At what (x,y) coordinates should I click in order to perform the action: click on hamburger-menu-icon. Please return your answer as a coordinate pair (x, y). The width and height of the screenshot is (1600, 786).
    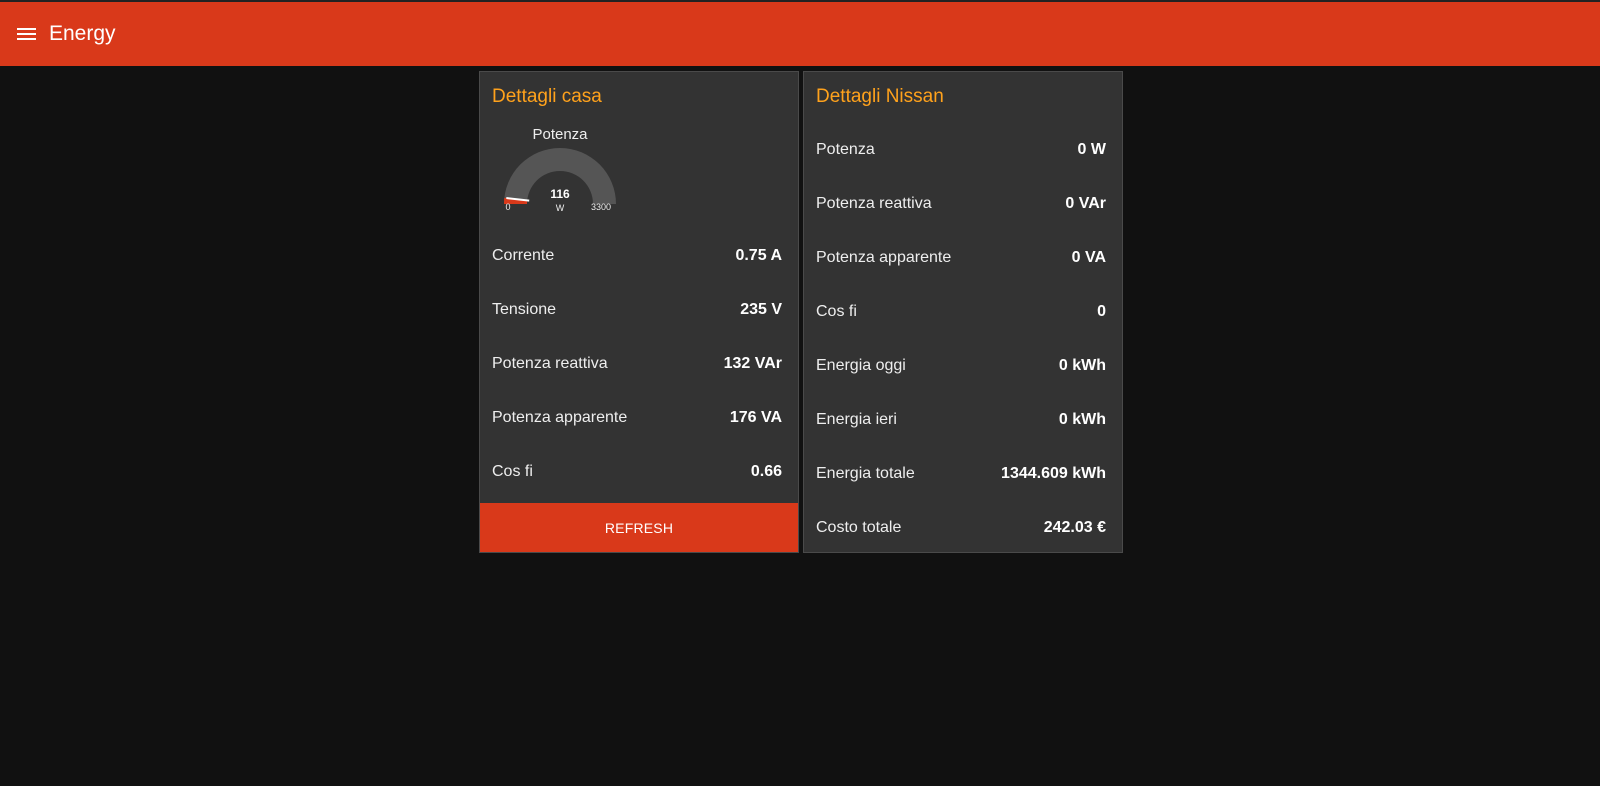
    Looking at the image, I should click on (28, 34).